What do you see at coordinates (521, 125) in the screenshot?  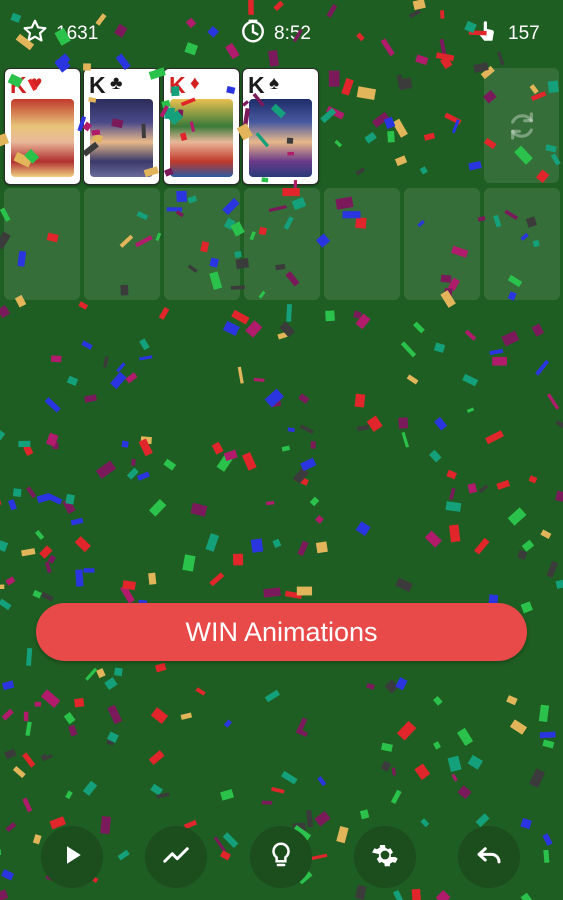 I see `stock-pile` at bounding box center [521, 125].